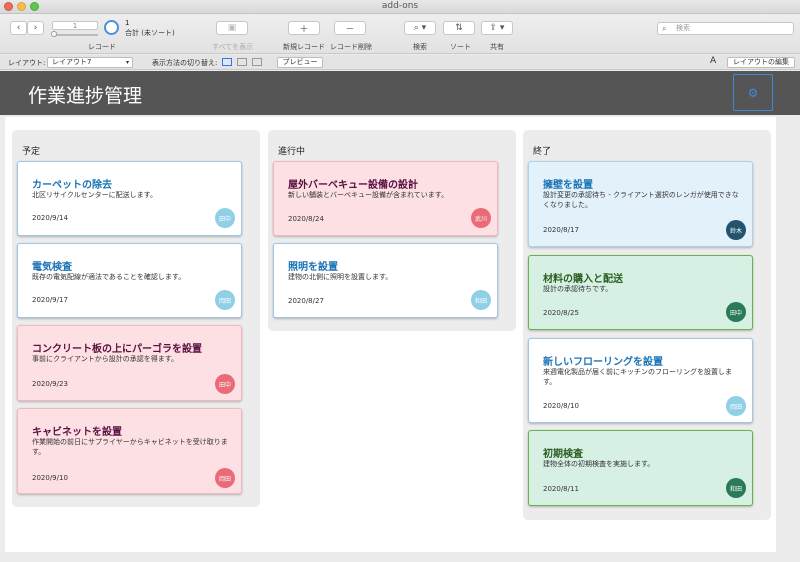  I want to click on magnifier-icon: ⌕ ▾, so click(420, 28).